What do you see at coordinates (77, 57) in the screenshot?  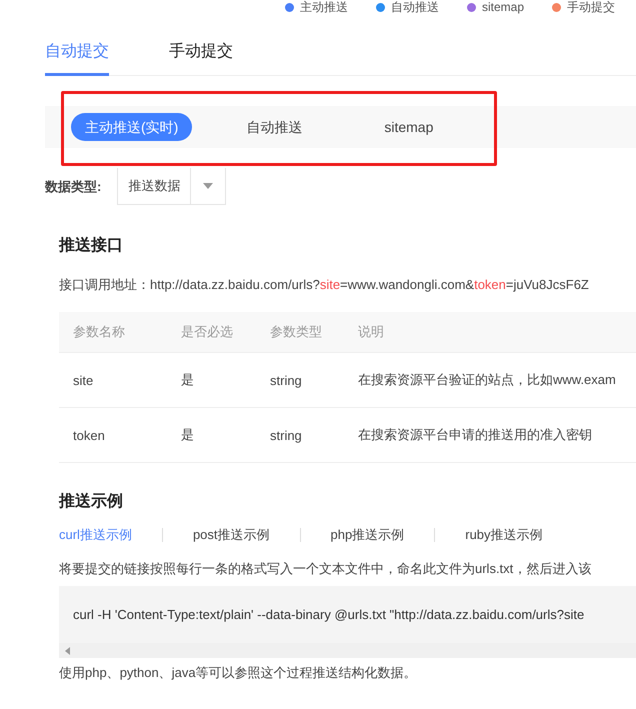 I see `tab: 自动提交` at bounding box center [77, 57].